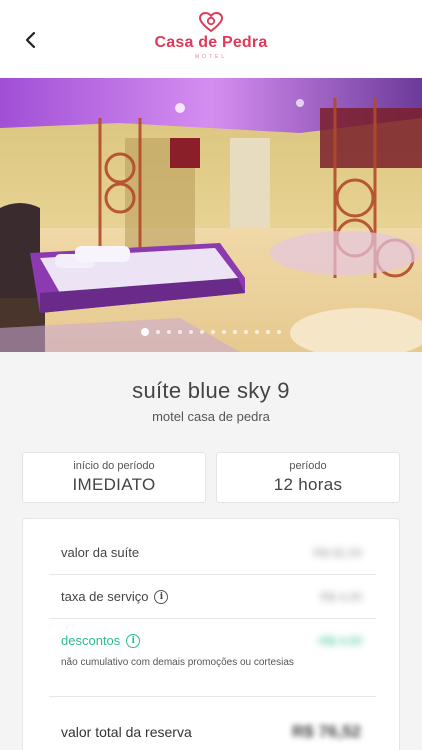  Describe the element at coordinates (100, 552) in the screenshot. I see `suite-value-label: valor da suíte` at that location.